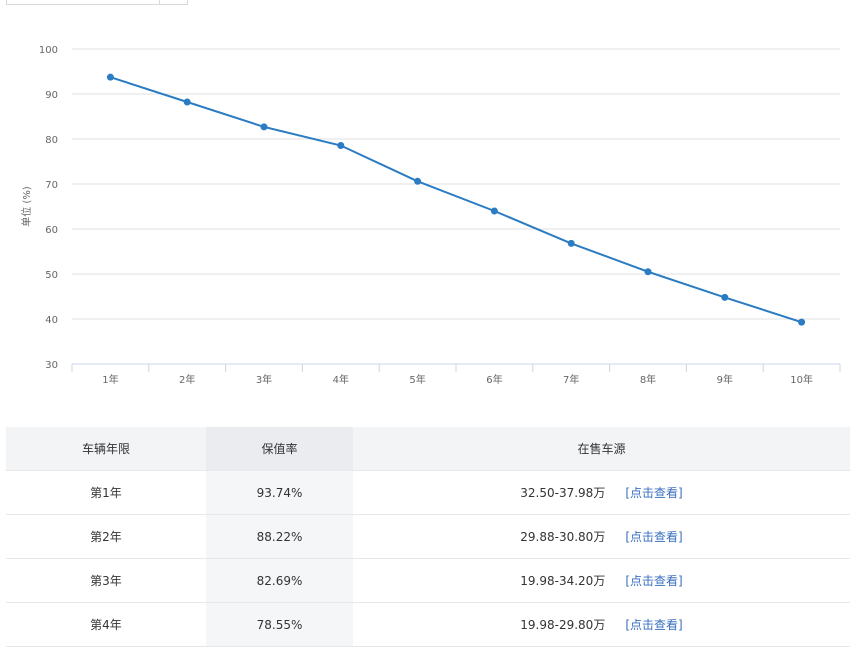  Describe the element at coordinates (106, 624) in the screenshot. I see `cell-year: 第4年` at that location.